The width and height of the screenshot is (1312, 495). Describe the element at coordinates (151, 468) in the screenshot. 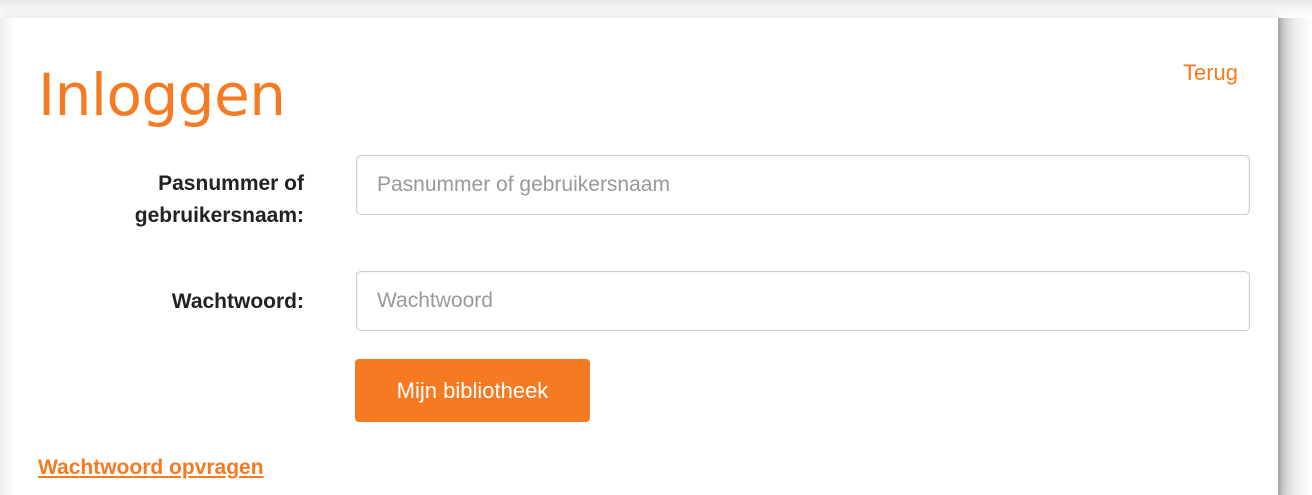

I see `forgot-password-link: Wachtwoord opvragen` at that location.